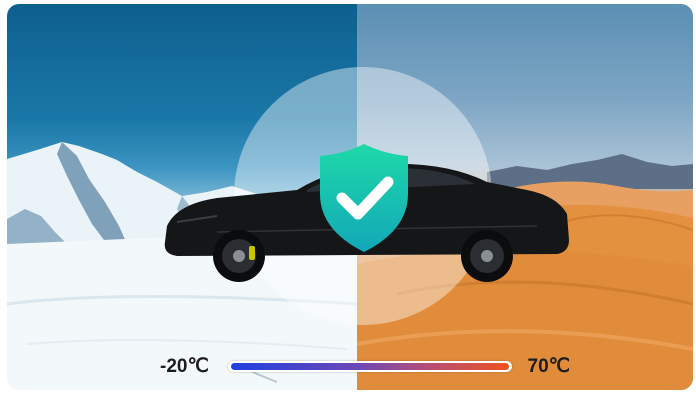 The height and width of the screenshot is (394, 696). I want to click on shield-check-icon, so click(364, 198).